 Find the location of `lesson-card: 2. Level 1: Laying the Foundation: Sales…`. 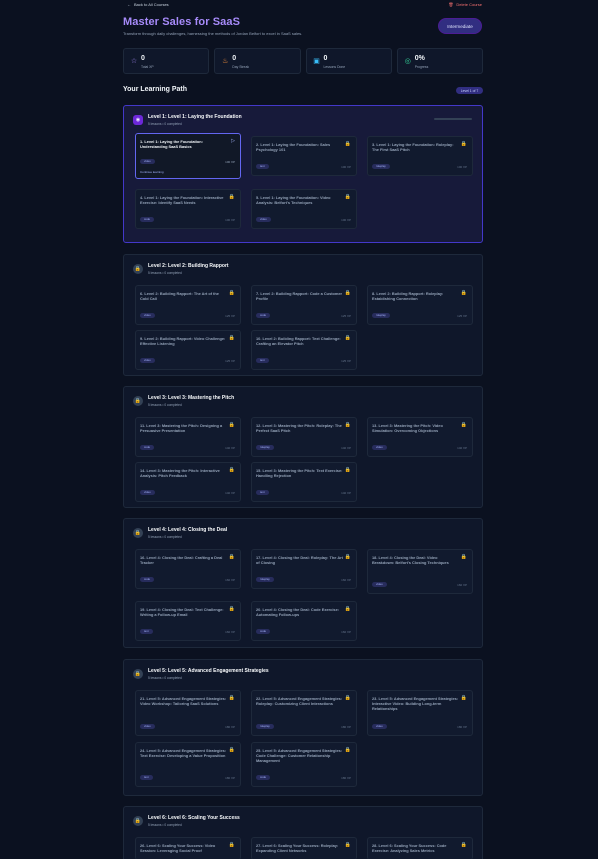

lesson-card: 2. Level 1: Laying the Foundation: Sales… is located at coordinates (304, 156).